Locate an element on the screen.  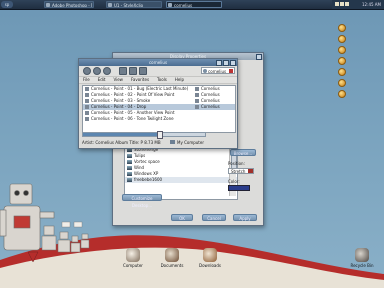
system-tray: 12:45 AM is located at coordinates (358, 4).